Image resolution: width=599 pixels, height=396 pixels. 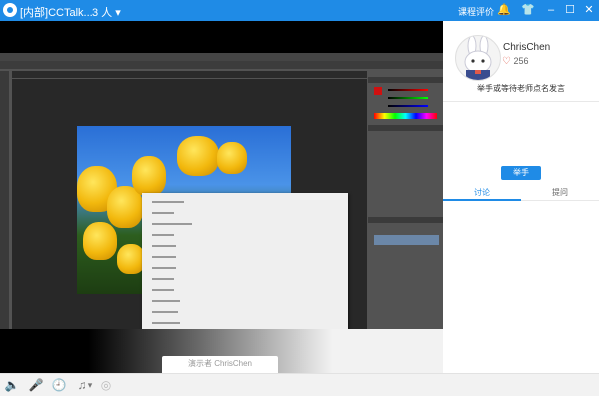 I want to click on foreground-color-swatch, so click(x=378, y=91).